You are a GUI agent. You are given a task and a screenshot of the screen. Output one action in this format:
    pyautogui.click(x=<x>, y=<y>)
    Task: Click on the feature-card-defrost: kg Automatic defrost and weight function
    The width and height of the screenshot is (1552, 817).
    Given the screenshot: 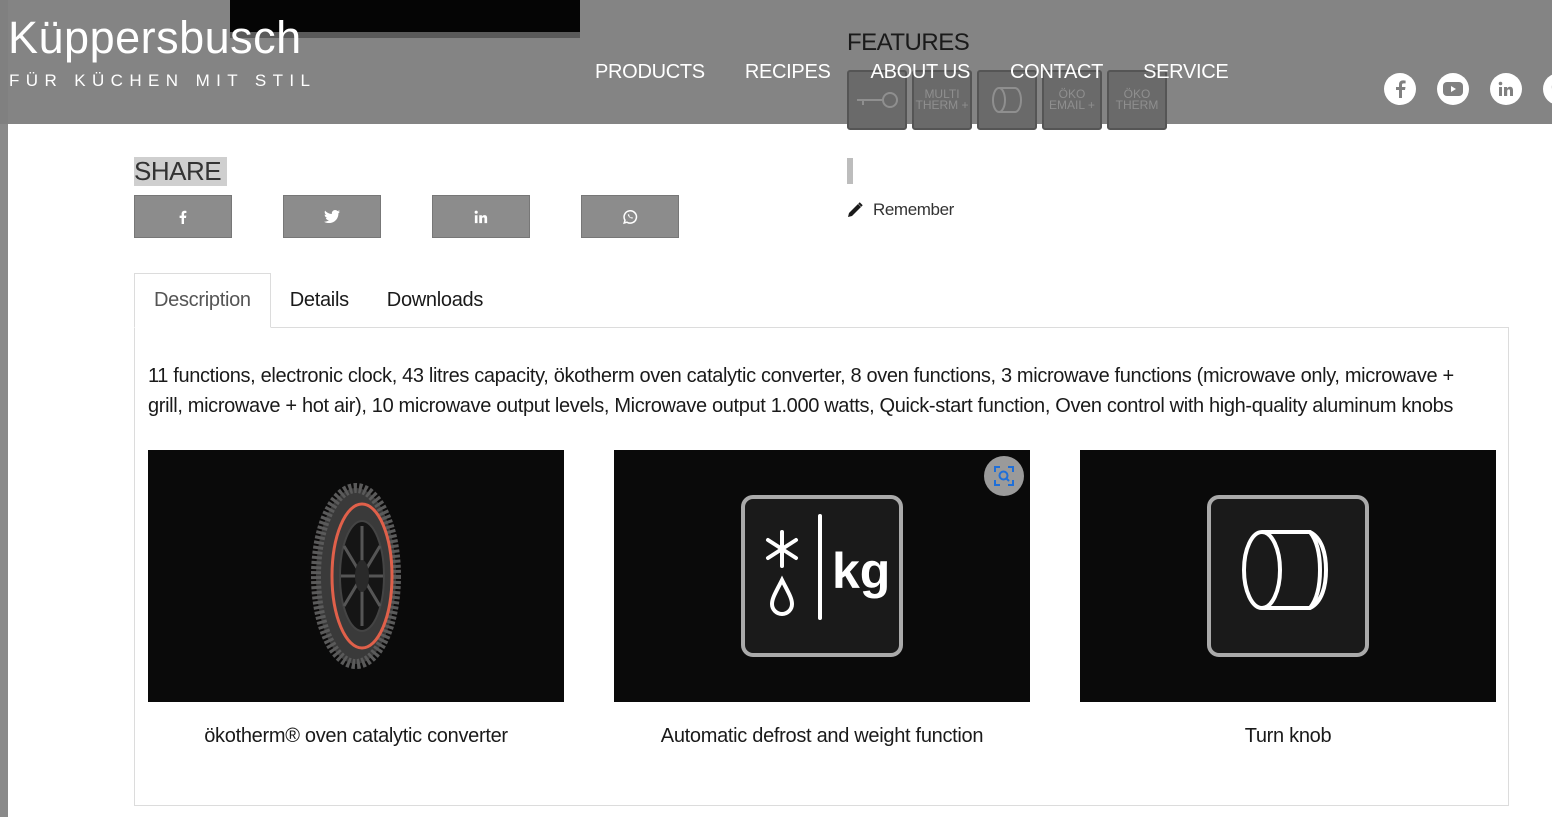 What is the action you would take?
    pyautogui.click(x=822, y=599)
    